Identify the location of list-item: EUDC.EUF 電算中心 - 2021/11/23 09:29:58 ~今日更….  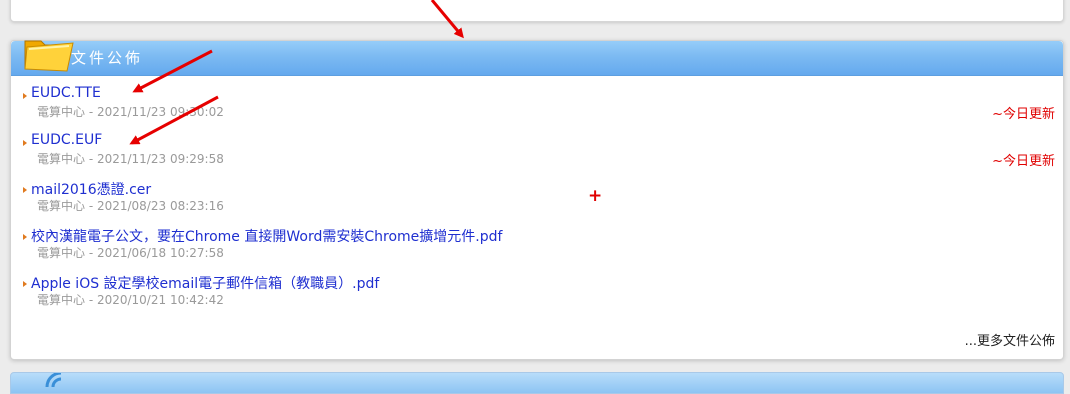
(537, 156).